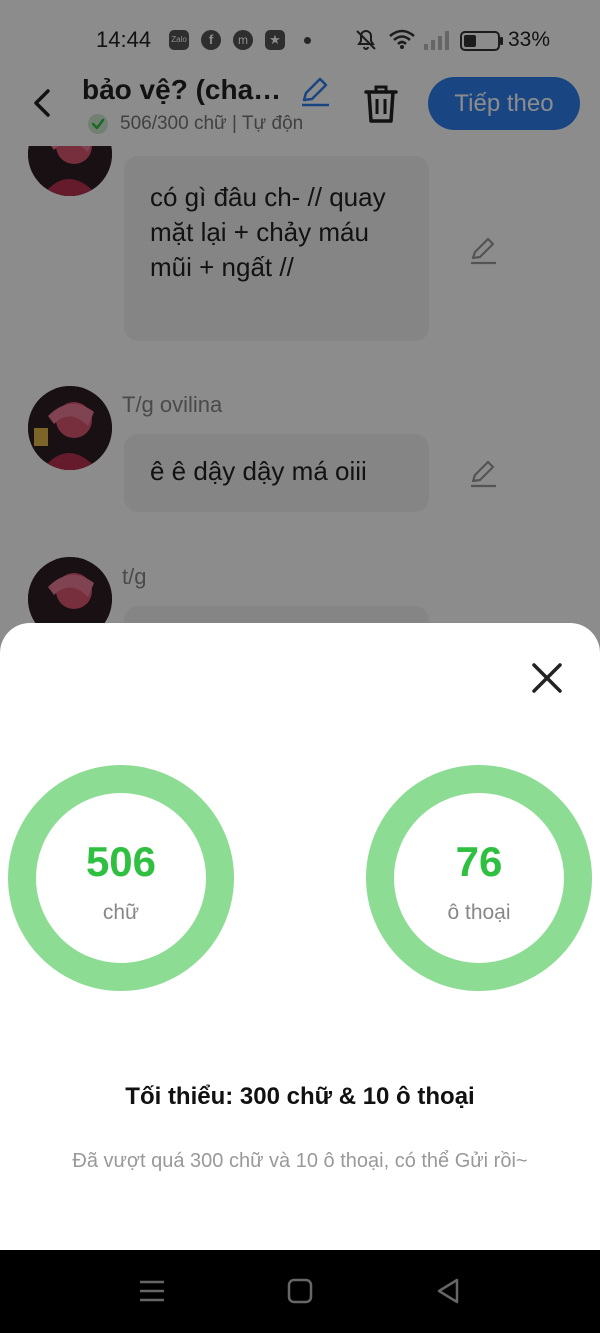 This screenshot has width=600, height=1333. Describe the element at coordinates (121, 861) in the screenshot. I see `word-count-value: 506` at that location.